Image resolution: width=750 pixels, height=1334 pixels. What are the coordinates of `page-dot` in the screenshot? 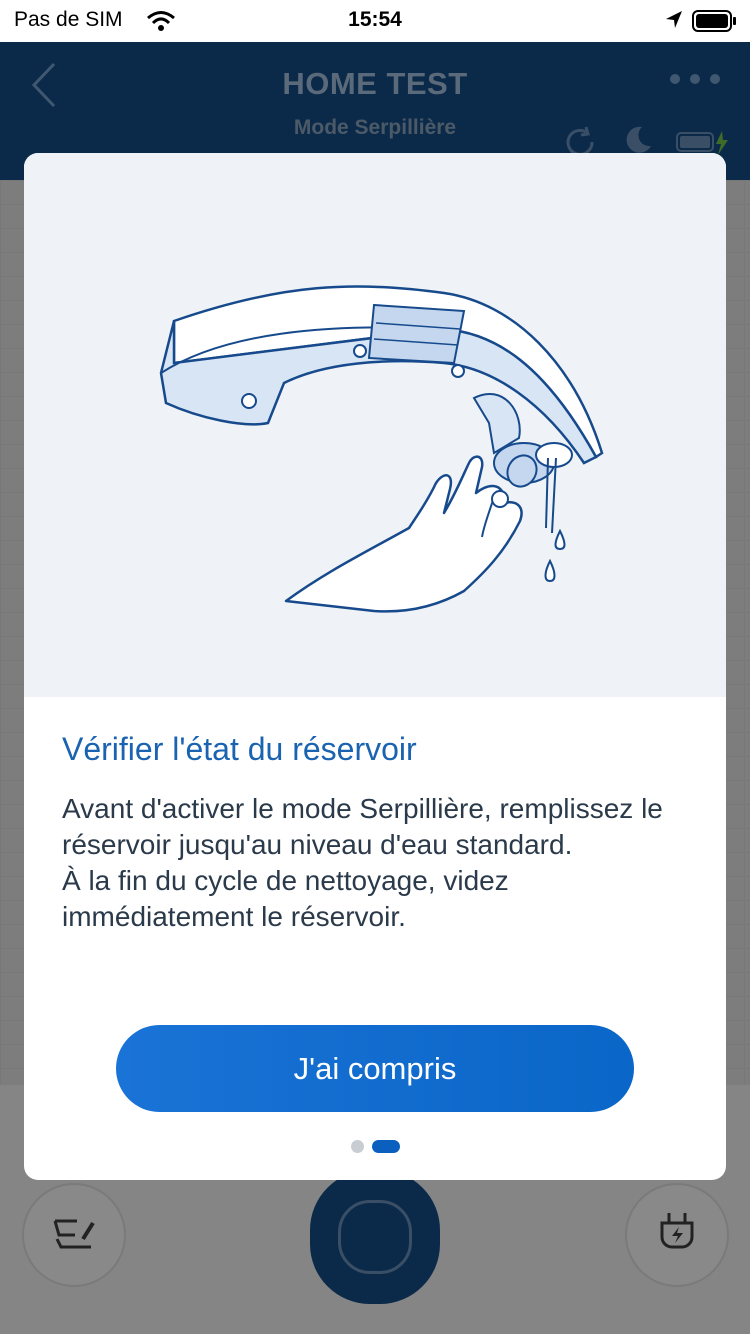 It's located at (357, 1146).